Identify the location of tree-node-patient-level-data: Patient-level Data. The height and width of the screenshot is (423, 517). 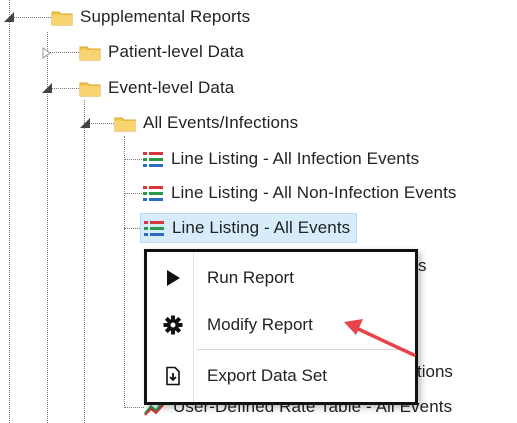
(161, 52).